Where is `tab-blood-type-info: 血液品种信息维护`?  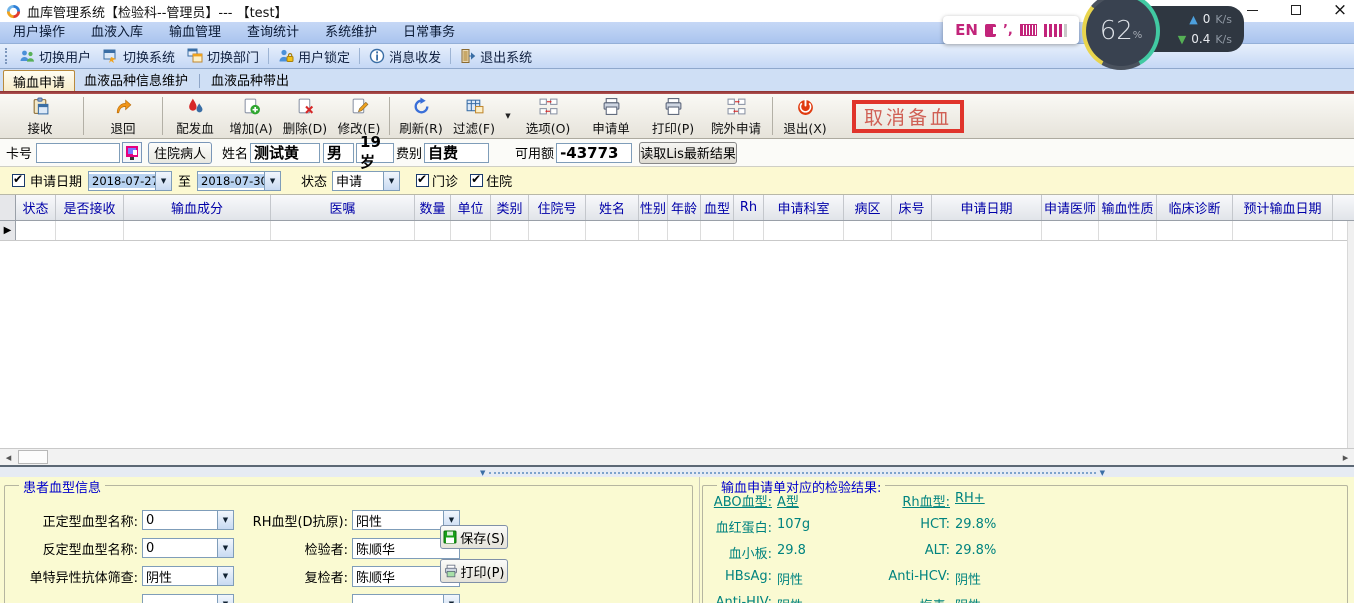
tab-blood-type-info: 血液品种信息维护 is located at coordinates (136, 79).